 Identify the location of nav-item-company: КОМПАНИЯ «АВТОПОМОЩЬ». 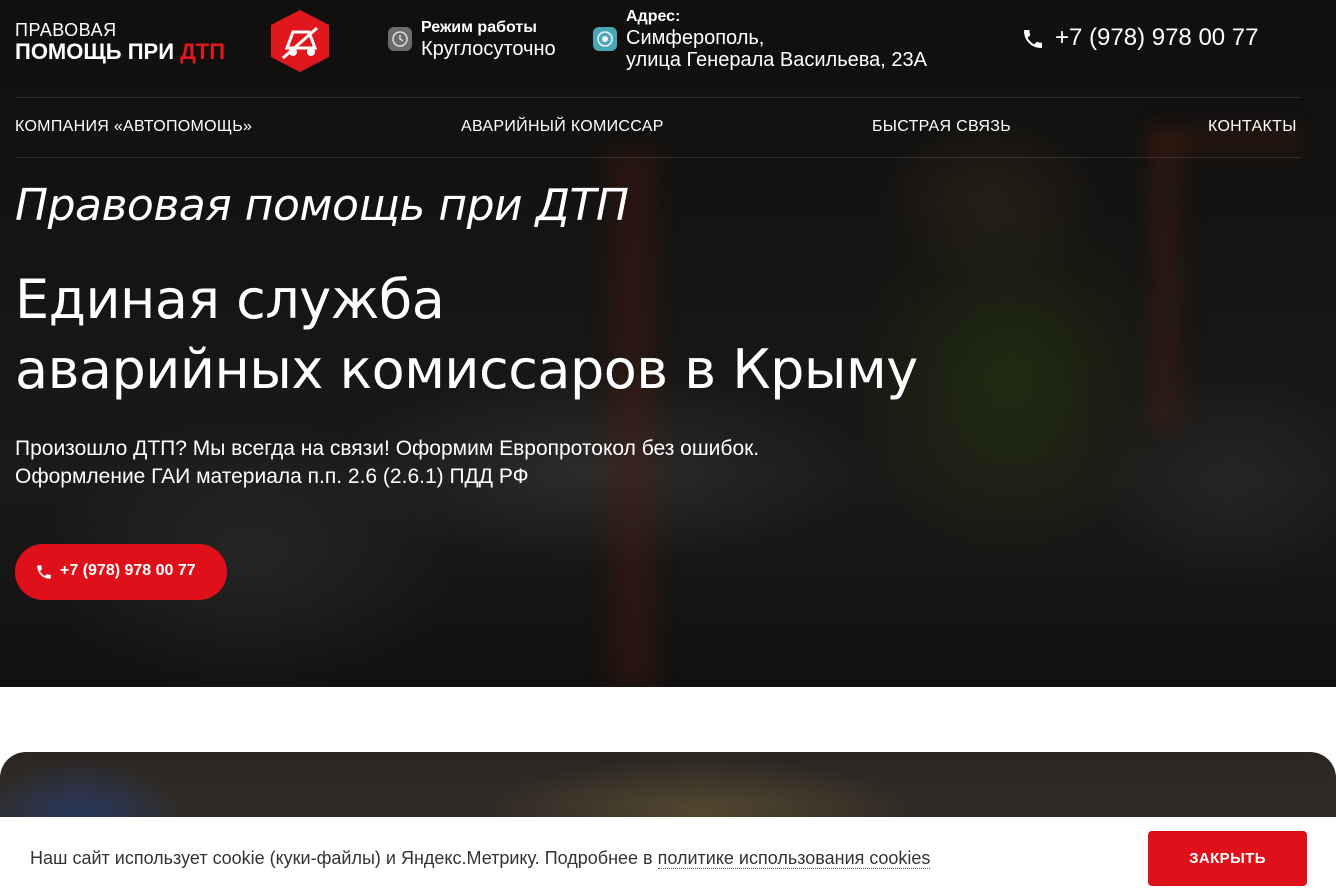
(133, 127).